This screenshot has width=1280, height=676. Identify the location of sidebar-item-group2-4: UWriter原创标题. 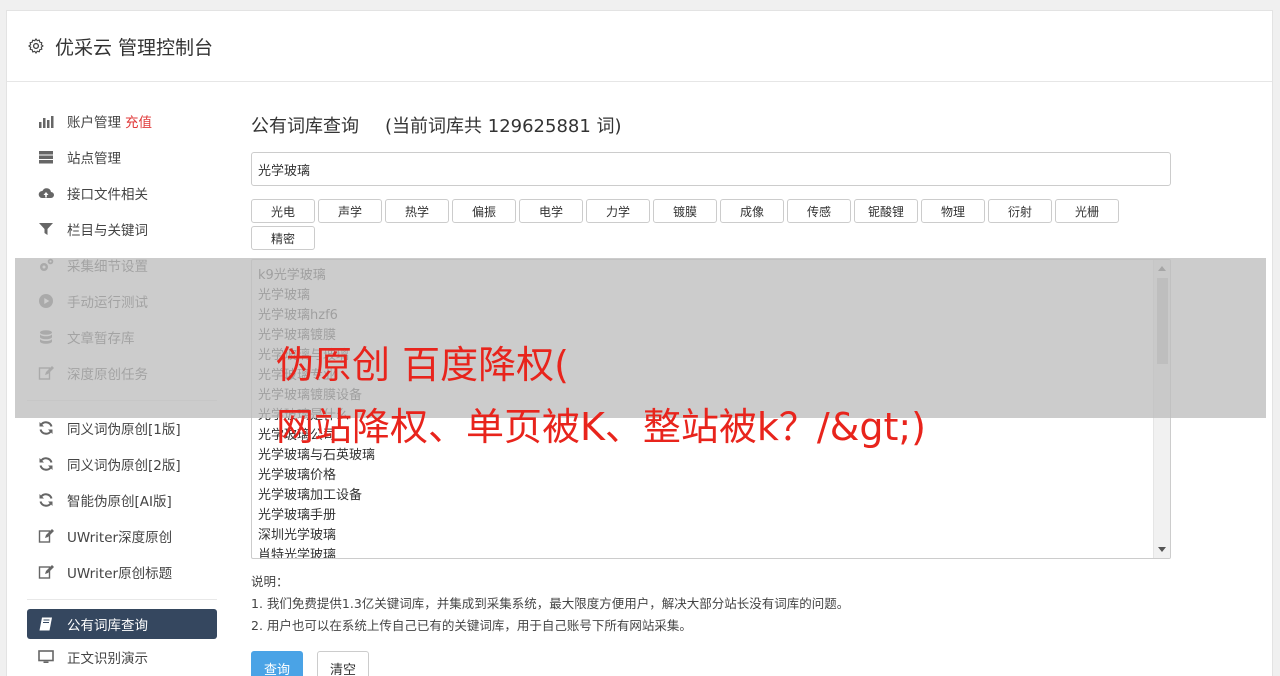
(122, 572).